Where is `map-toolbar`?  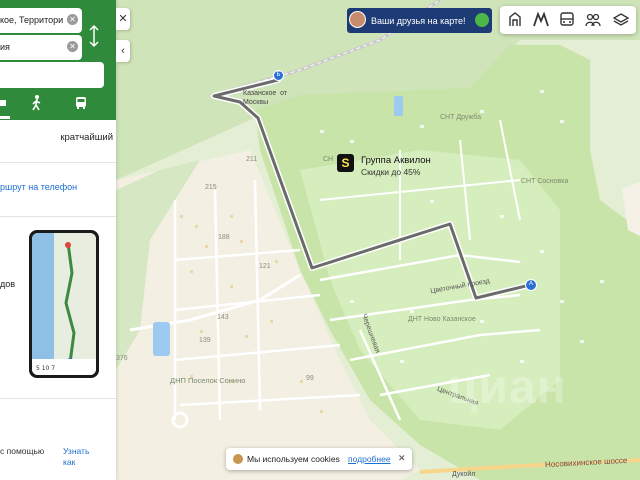
map-toolbar is located at coordinates (568, 20).